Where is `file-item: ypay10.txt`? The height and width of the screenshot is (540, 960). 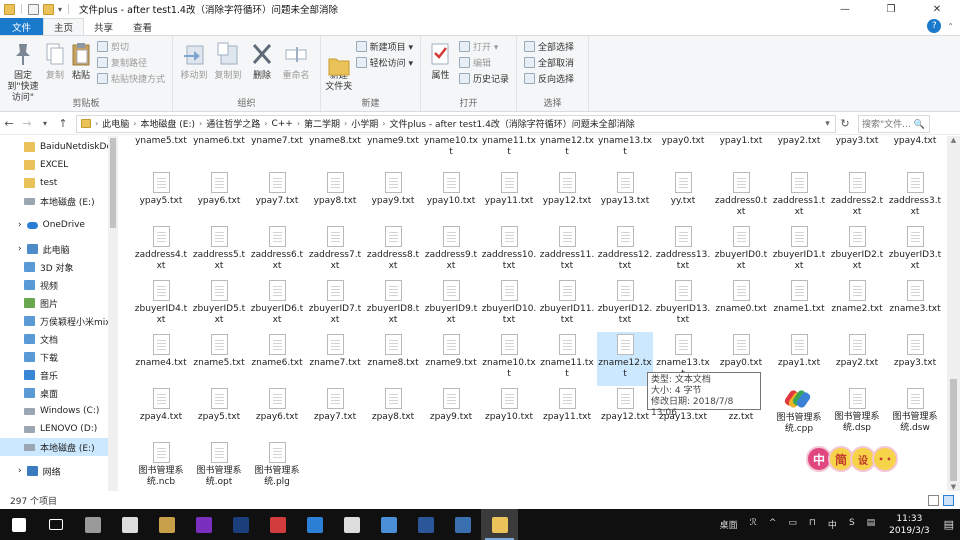
file-item: ypay10.txt is located at coordinates (451, 197).